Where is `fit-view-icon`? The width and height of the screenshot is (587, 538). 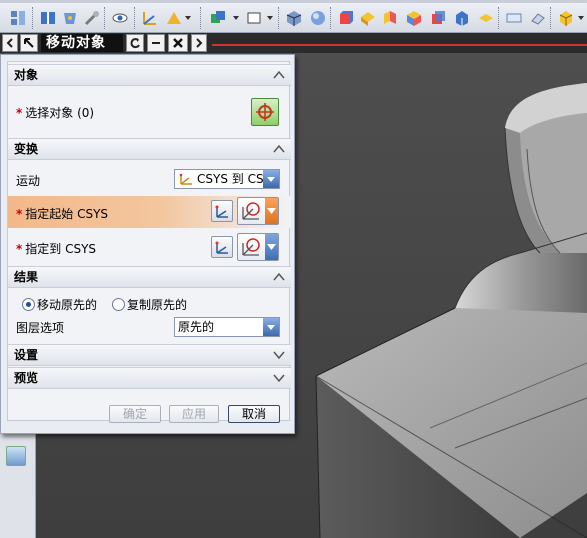
fit-view-icon is located at coordinates (514, 18).